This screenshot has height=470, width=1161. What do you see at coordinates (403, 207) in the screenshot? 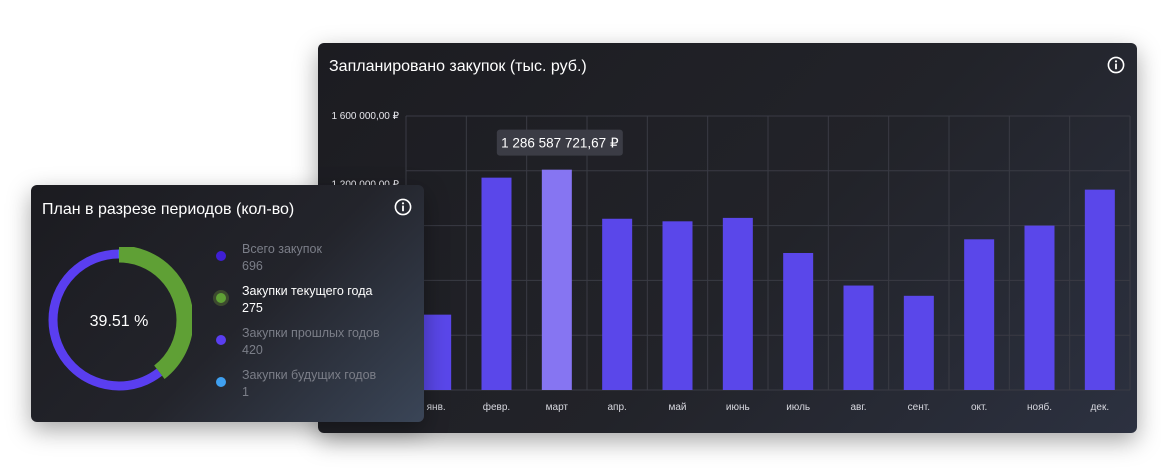
I see `info-icon` at bounding box center [403, 207].